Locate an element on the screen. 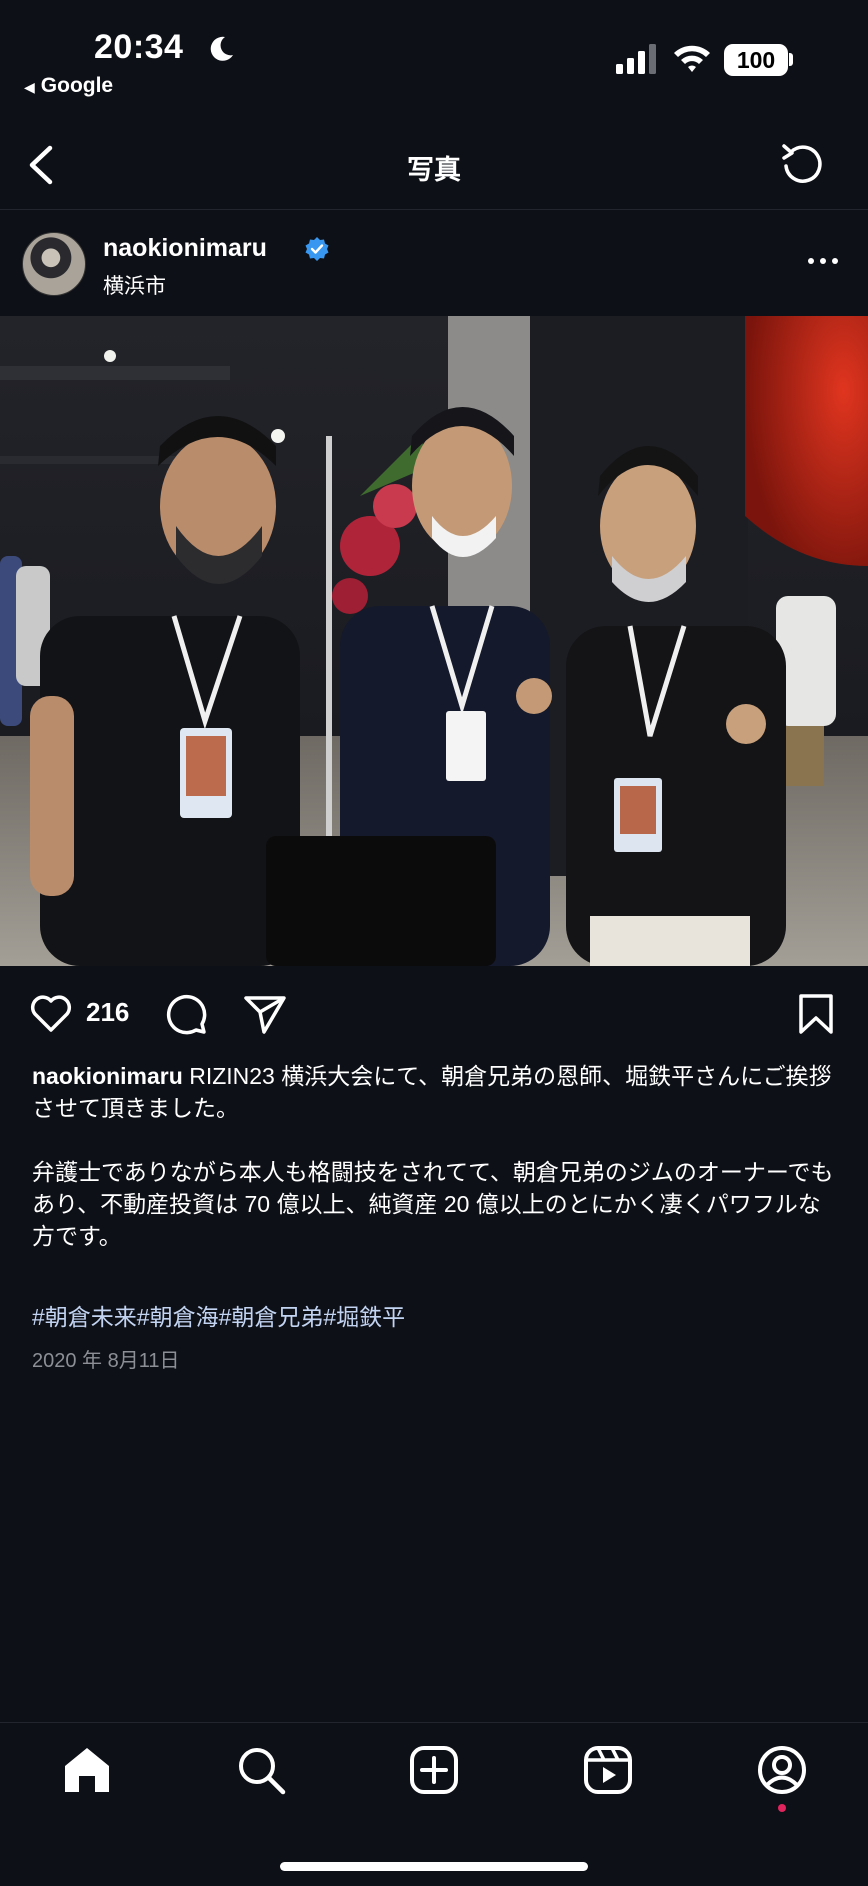 Image resolution: width=868 pixels, height=1886 pixels. refresh-icon is located at coordinates (803, 164).